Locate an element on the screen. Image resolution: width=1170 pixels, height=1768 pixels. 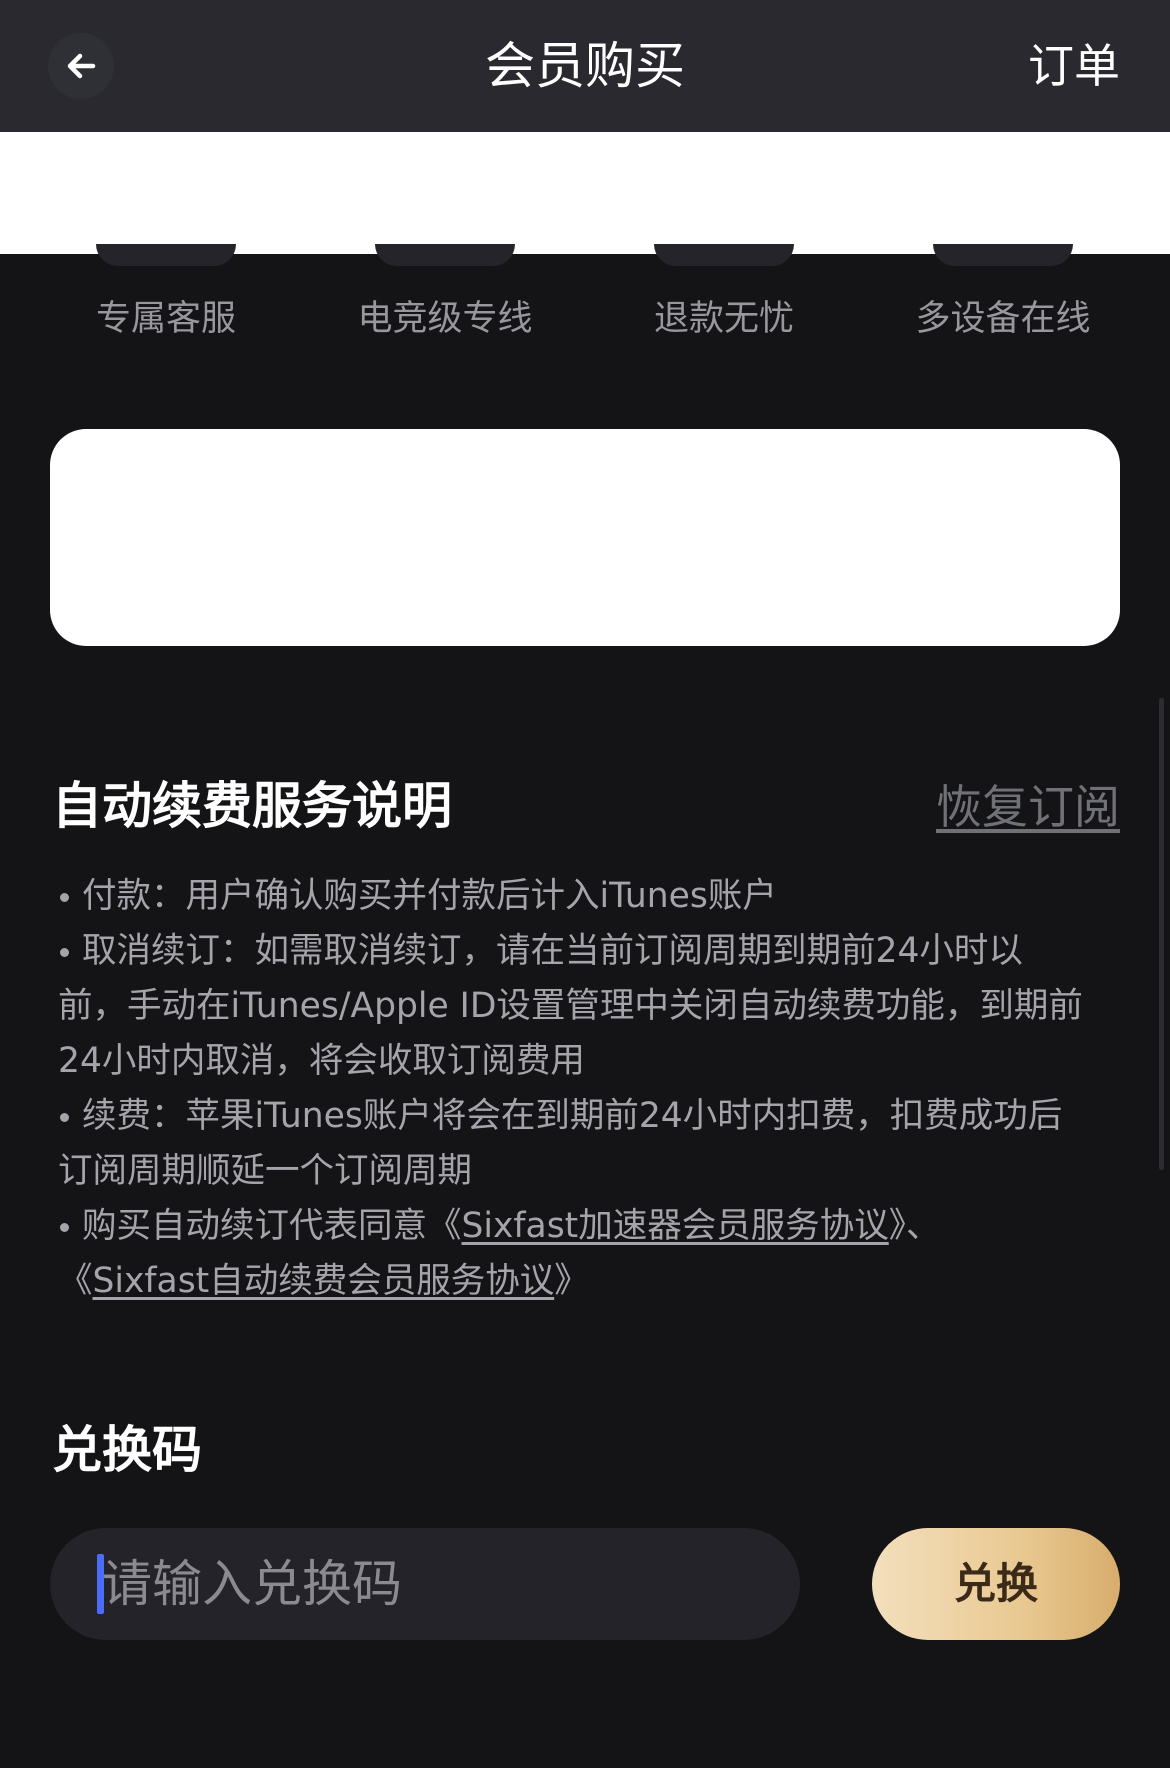
note-text: 24小时内取消，将会收取订阅费用 is located at coordinates (321, 1061).